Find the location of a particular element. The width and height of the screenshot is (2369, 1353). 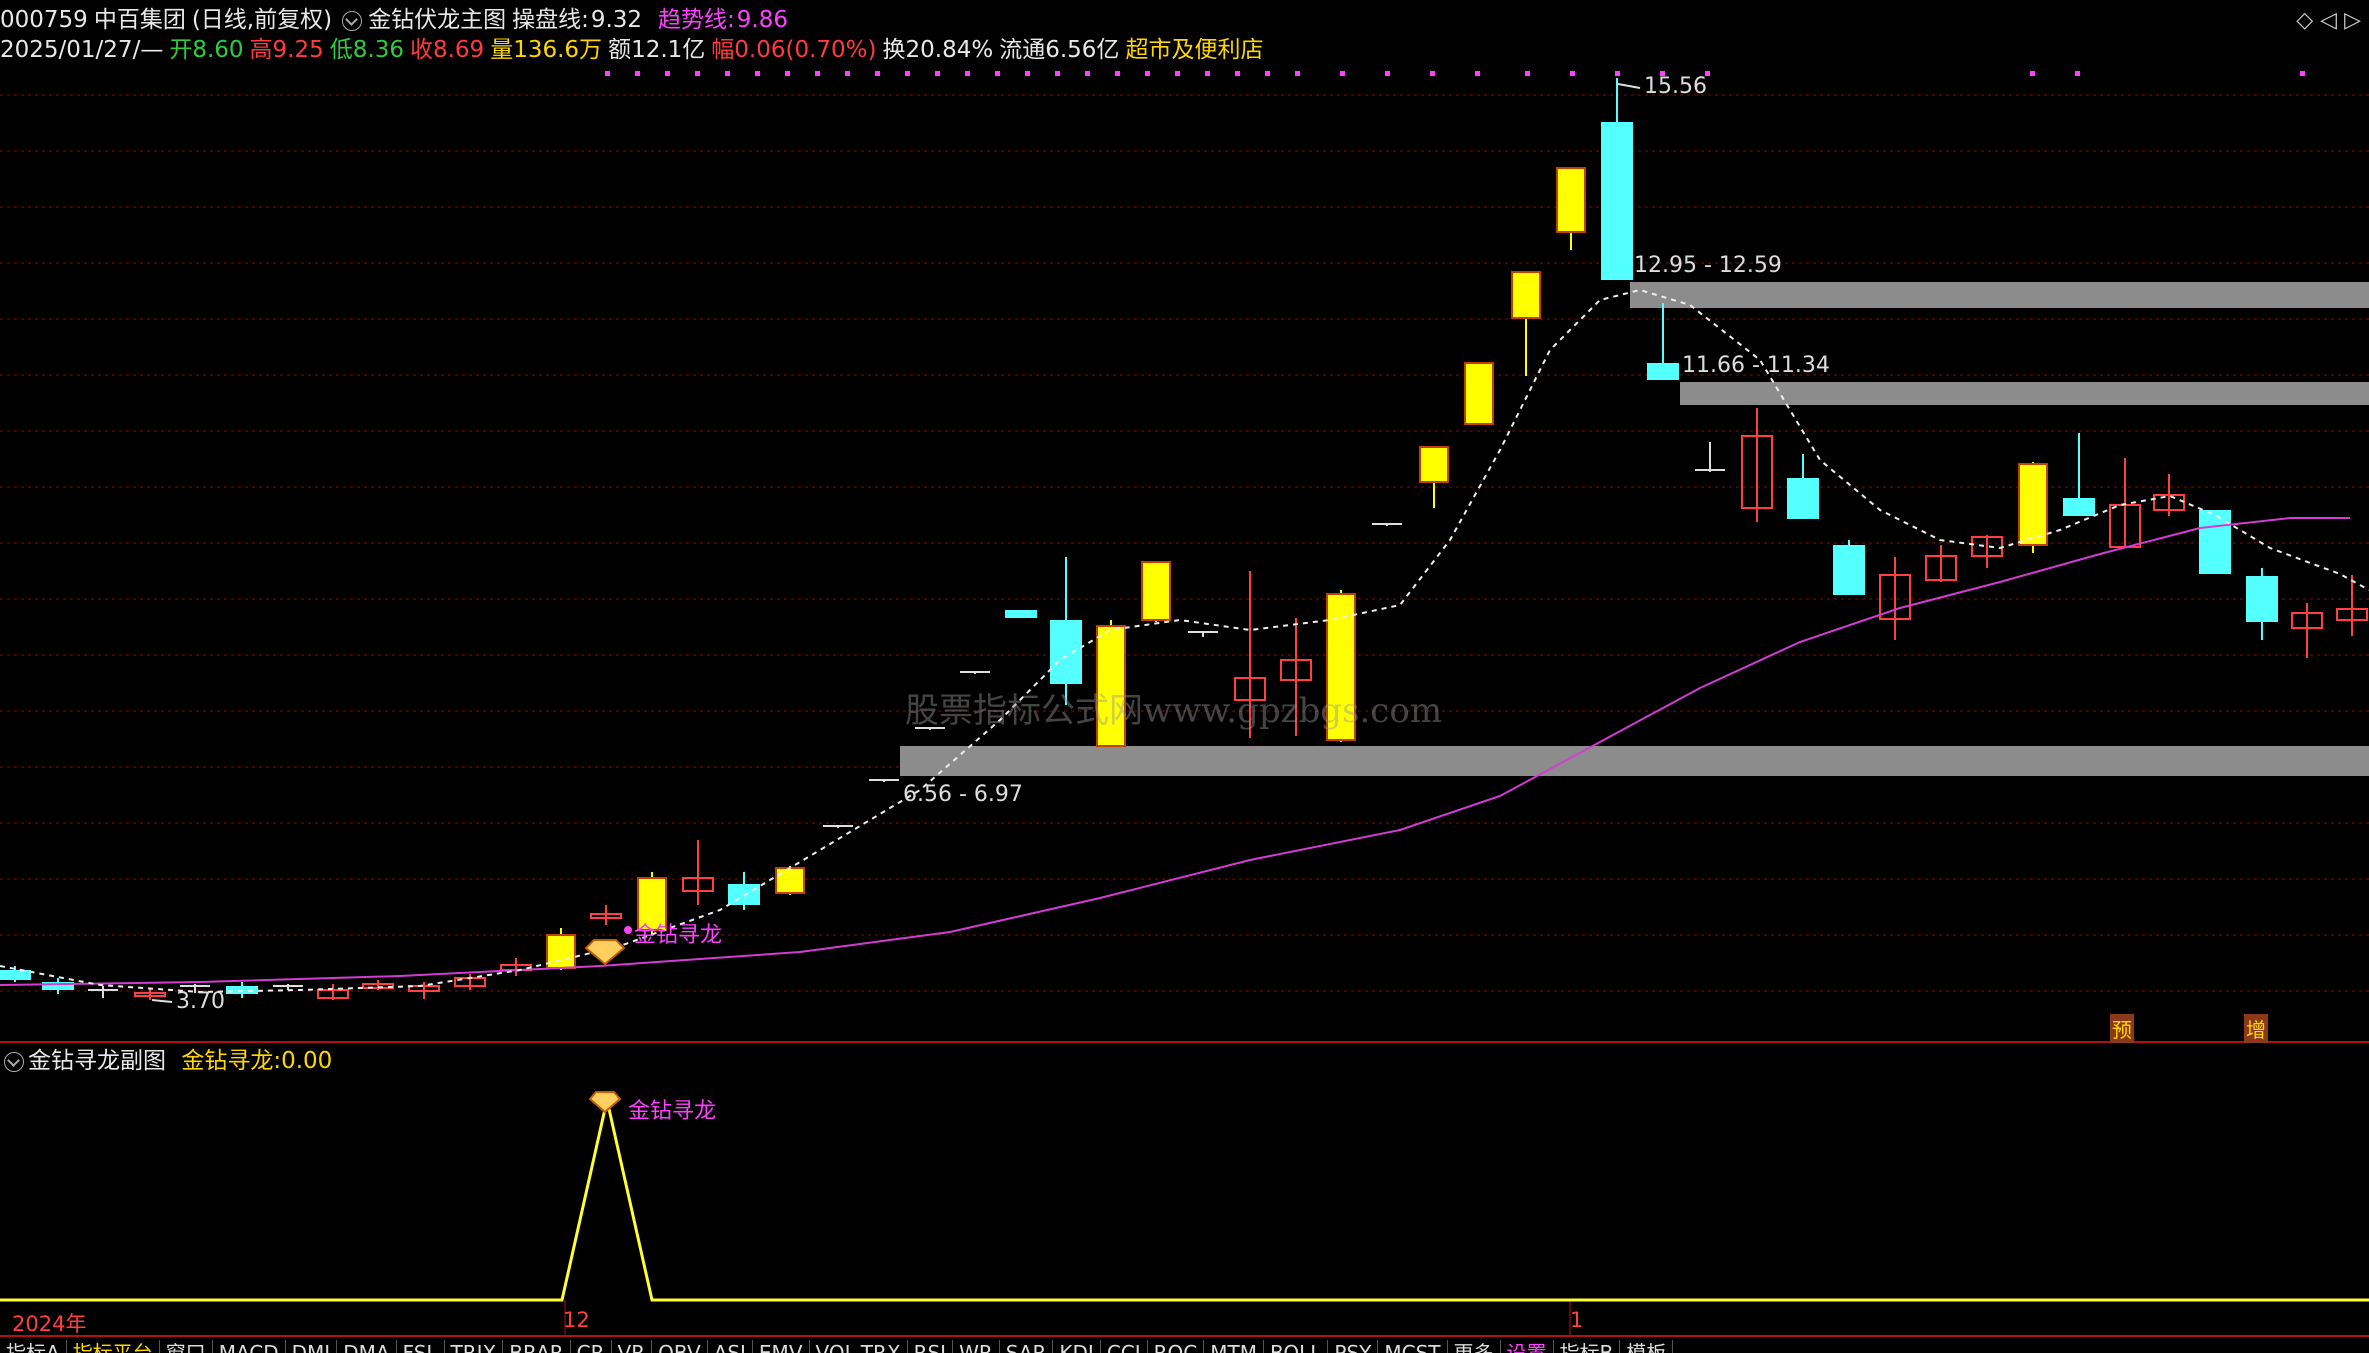

tab-10: VR is located at coordinates (632, 1346).